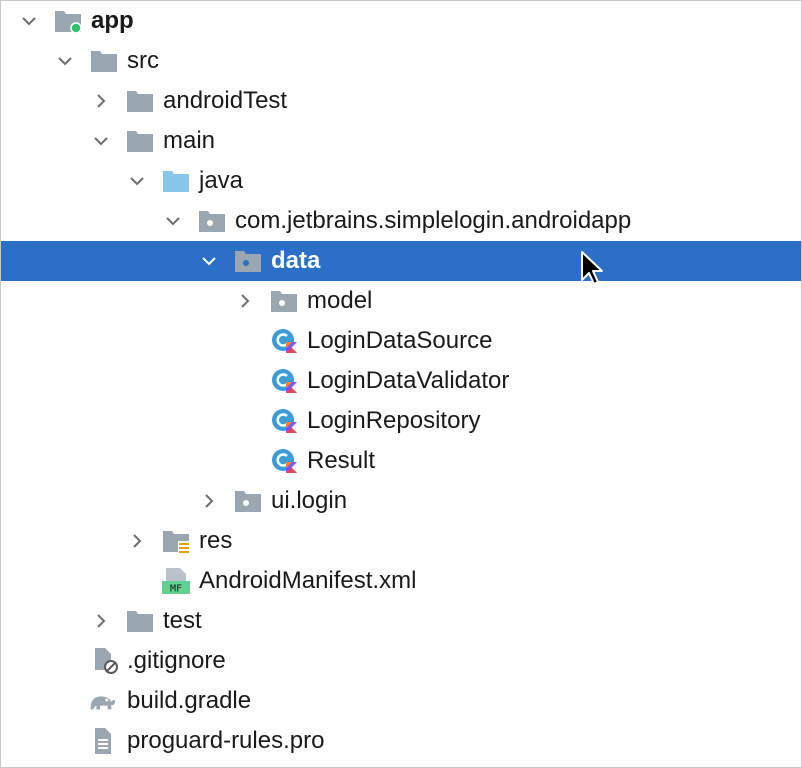 The height and width of the screenshot is (768, 802). Describe the element at coordinates (401, 741) in the screenshot. I see `tree-row-proguard: proguard-rules.pro` at that location.